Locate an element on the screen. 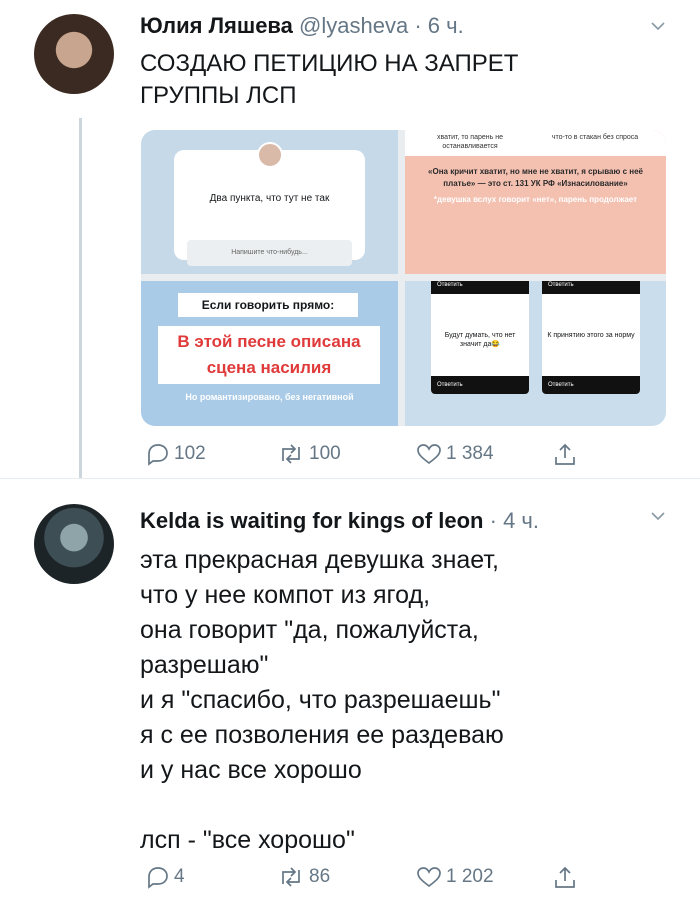 The width and height of the screenshot is (700, 917). retweet-count: 86 is located at coordinates (320, 876).